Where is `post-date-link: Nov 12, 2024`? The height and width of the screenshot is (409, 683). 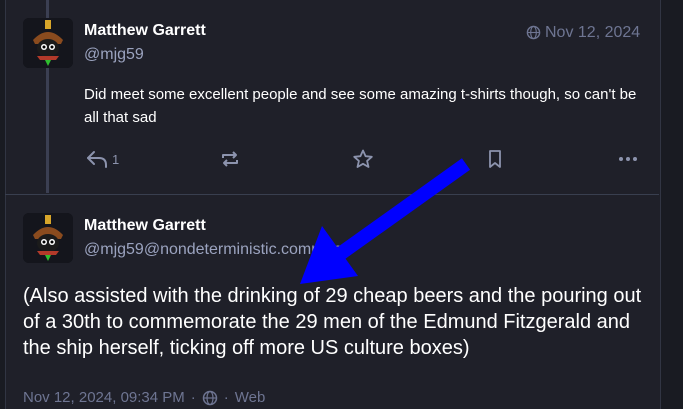
post-date-link: Nov 12, 2024 is located at coordinates (583, 33).